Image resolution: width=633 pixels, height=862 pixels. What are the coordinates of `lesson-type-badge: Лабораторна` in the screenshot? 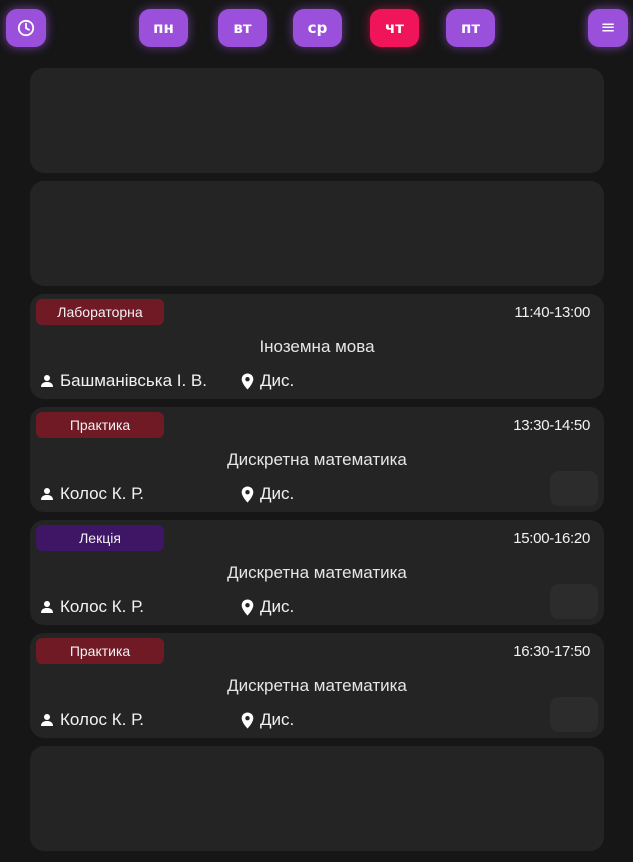 It's located at (100, 312).